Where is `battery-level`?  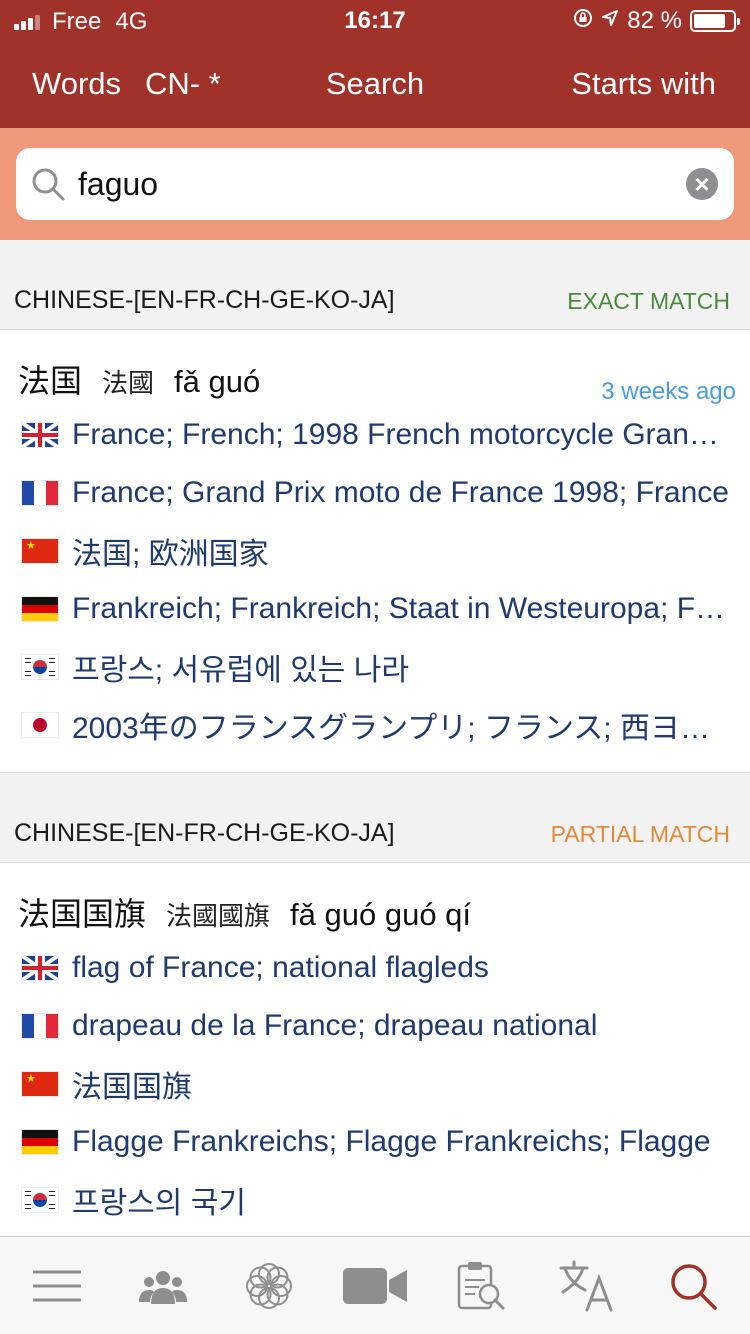
battery-level is located at coordinates (710, 21).